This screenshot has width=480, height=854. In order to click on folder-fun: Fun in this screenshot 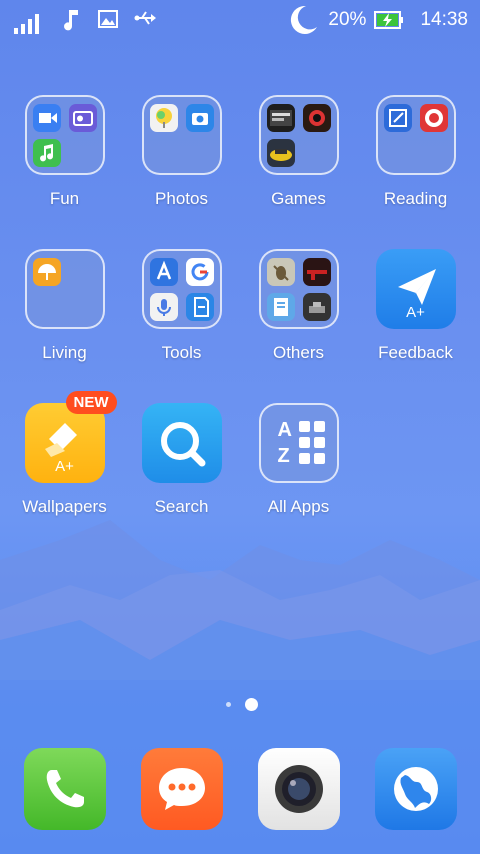, I will do `click(64, 152)`.